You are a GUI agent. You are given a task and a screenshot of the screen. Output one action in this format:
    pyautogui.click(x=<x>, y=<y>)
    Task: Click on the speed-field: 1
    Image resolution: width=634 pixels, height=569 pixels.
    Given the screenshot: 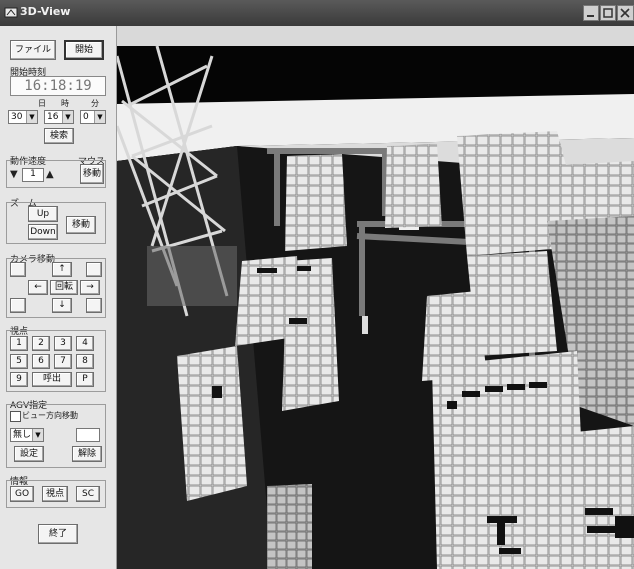 What is the action you would take?
    pyautogui.click(x=33, y=175)
    